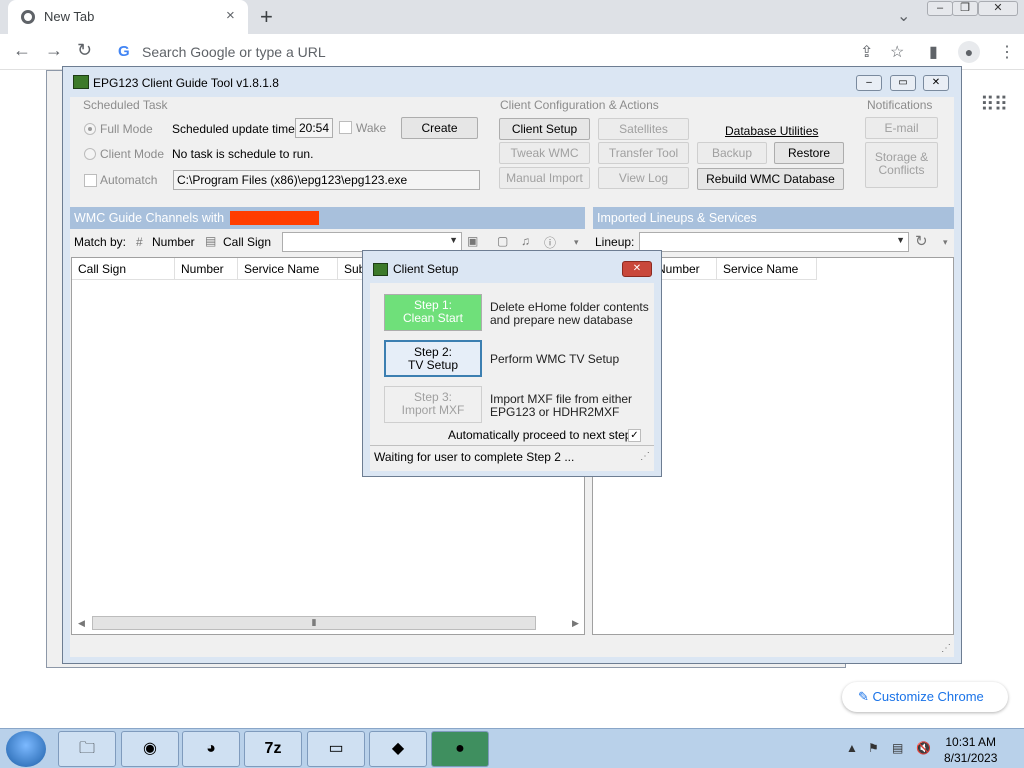  Describe the element at coordinates (84, 50) in the screenshot. I see `reload-icon: ↻` at that location.